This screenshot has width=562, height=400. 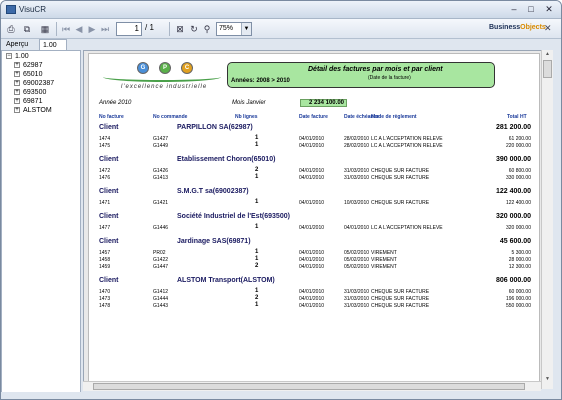 I want to click on export-icon: ⧉, so click(x=27, y=29).